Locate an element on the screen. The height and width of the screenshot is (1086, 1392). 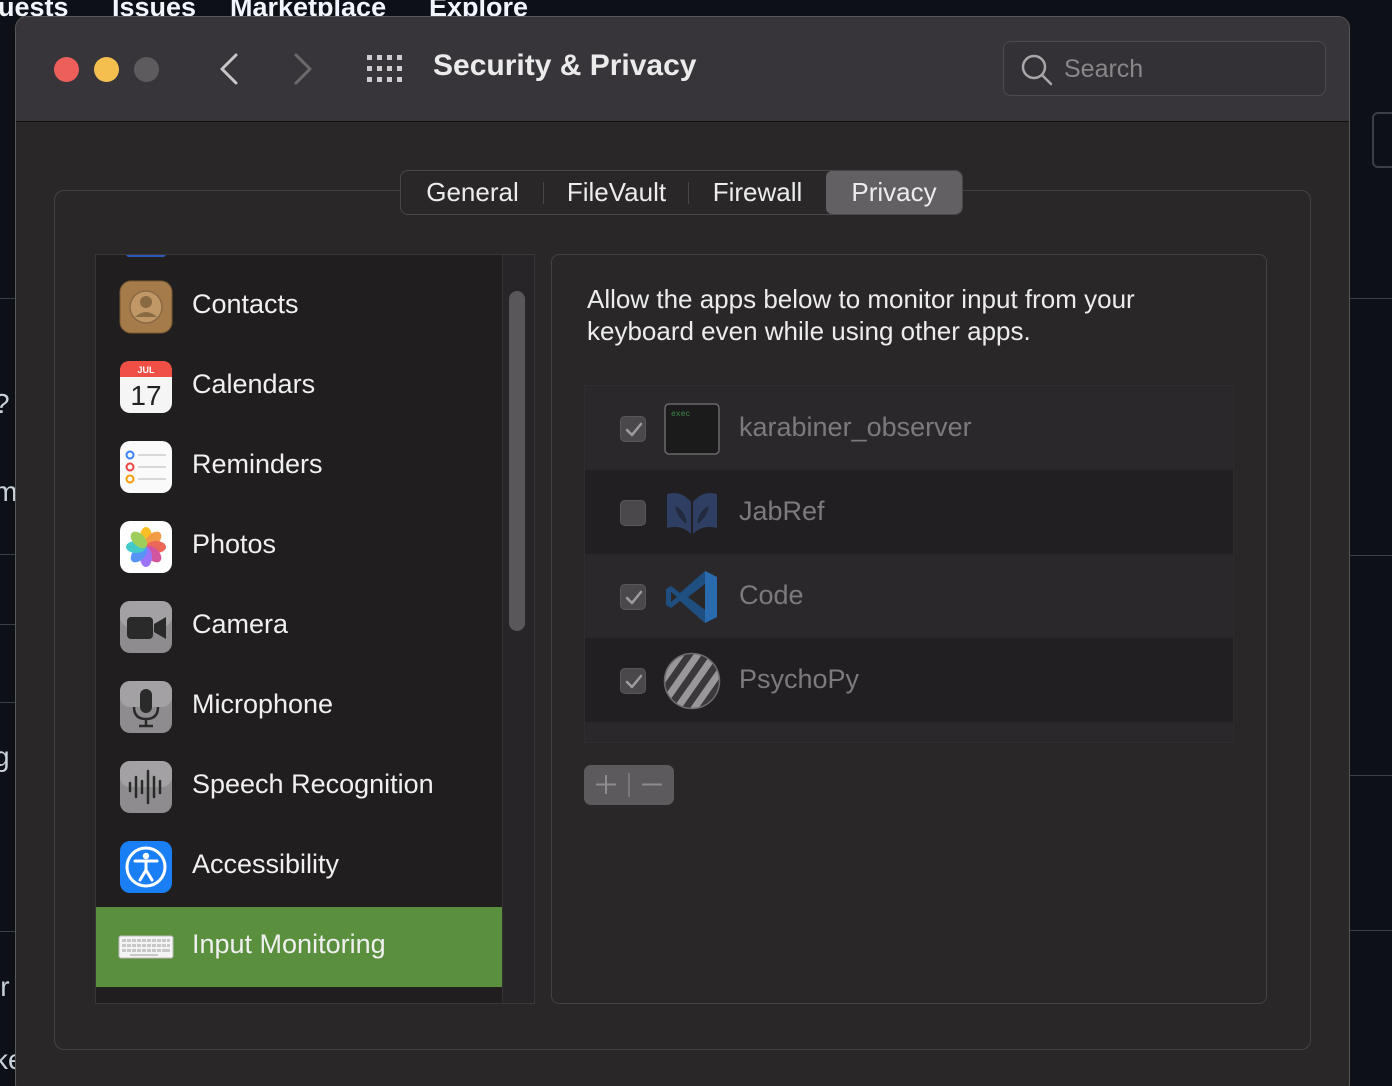
window-title: Security & Privacy is located at coordinates (565, 65).